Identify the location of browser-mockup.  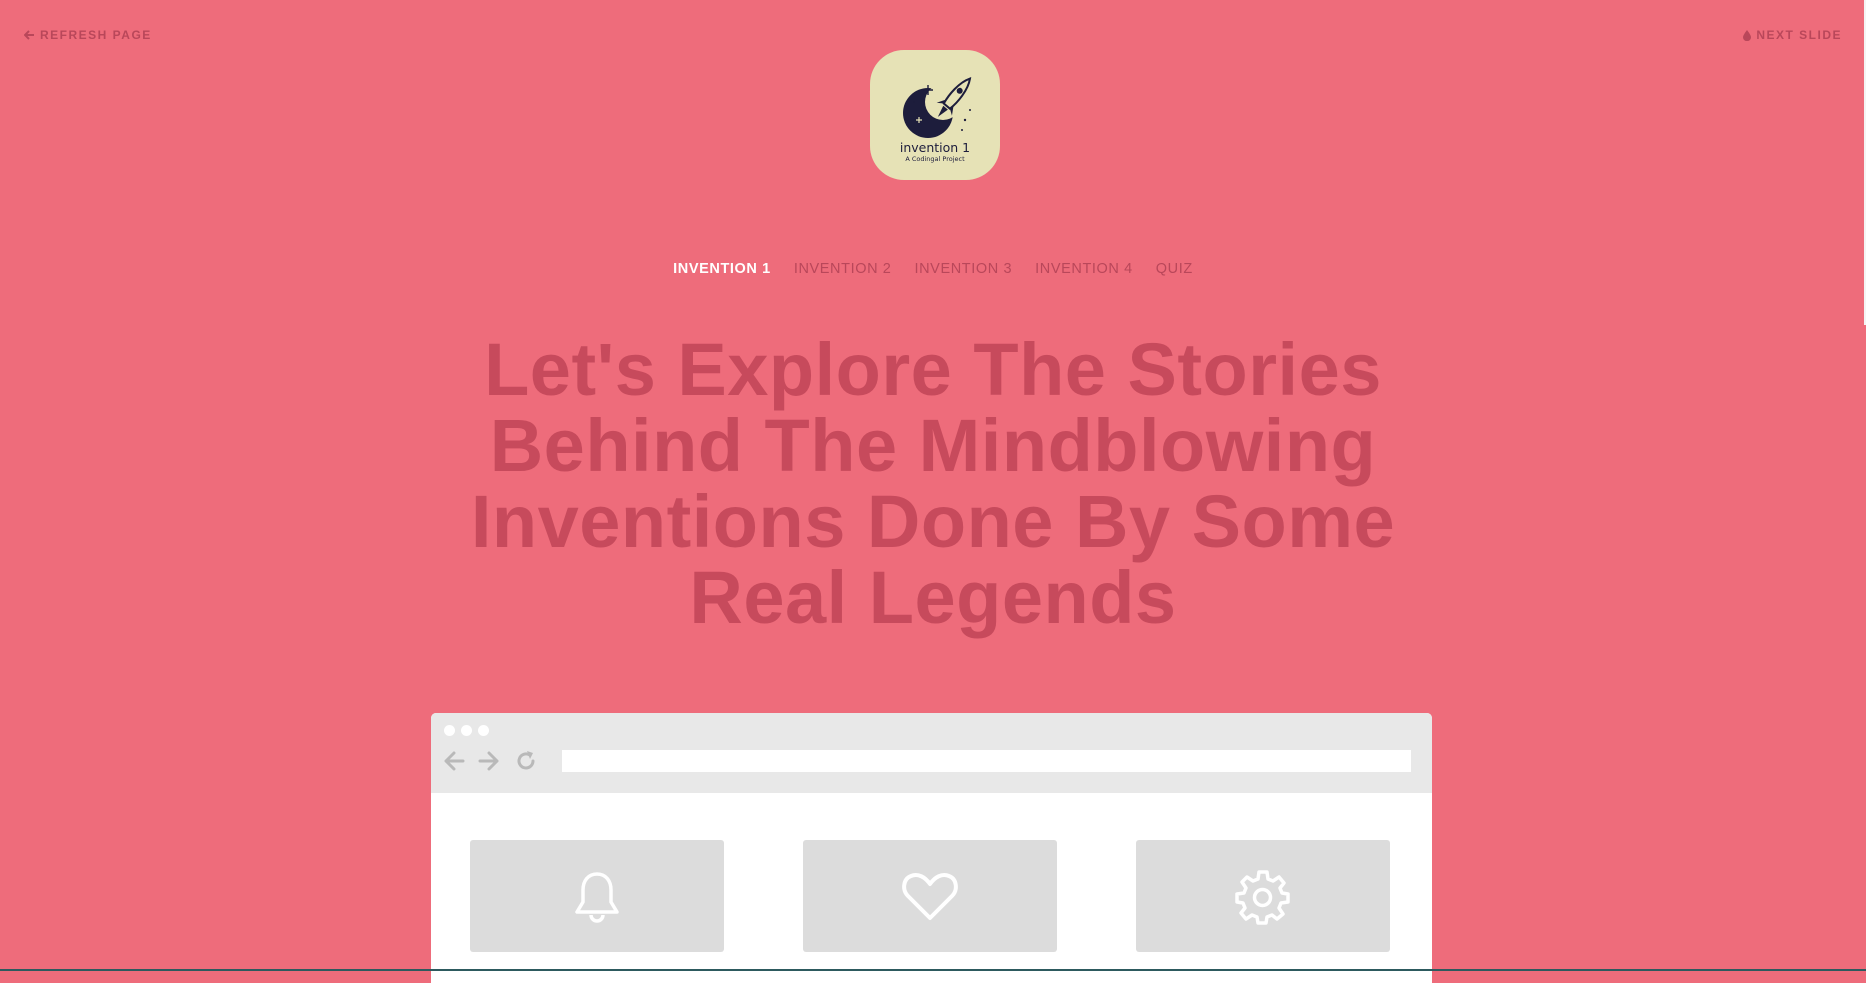
(931, 848).